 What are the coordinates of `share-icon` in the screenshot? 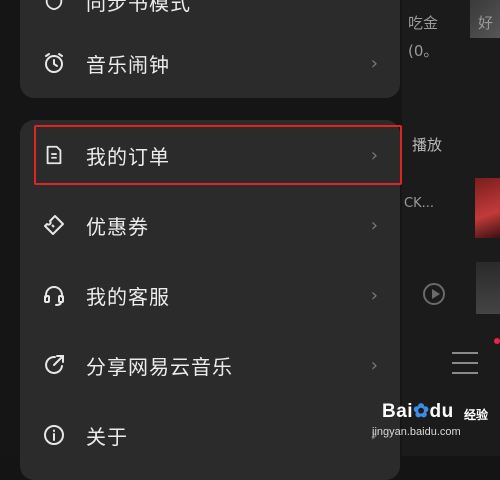 It's located at (54, 365).